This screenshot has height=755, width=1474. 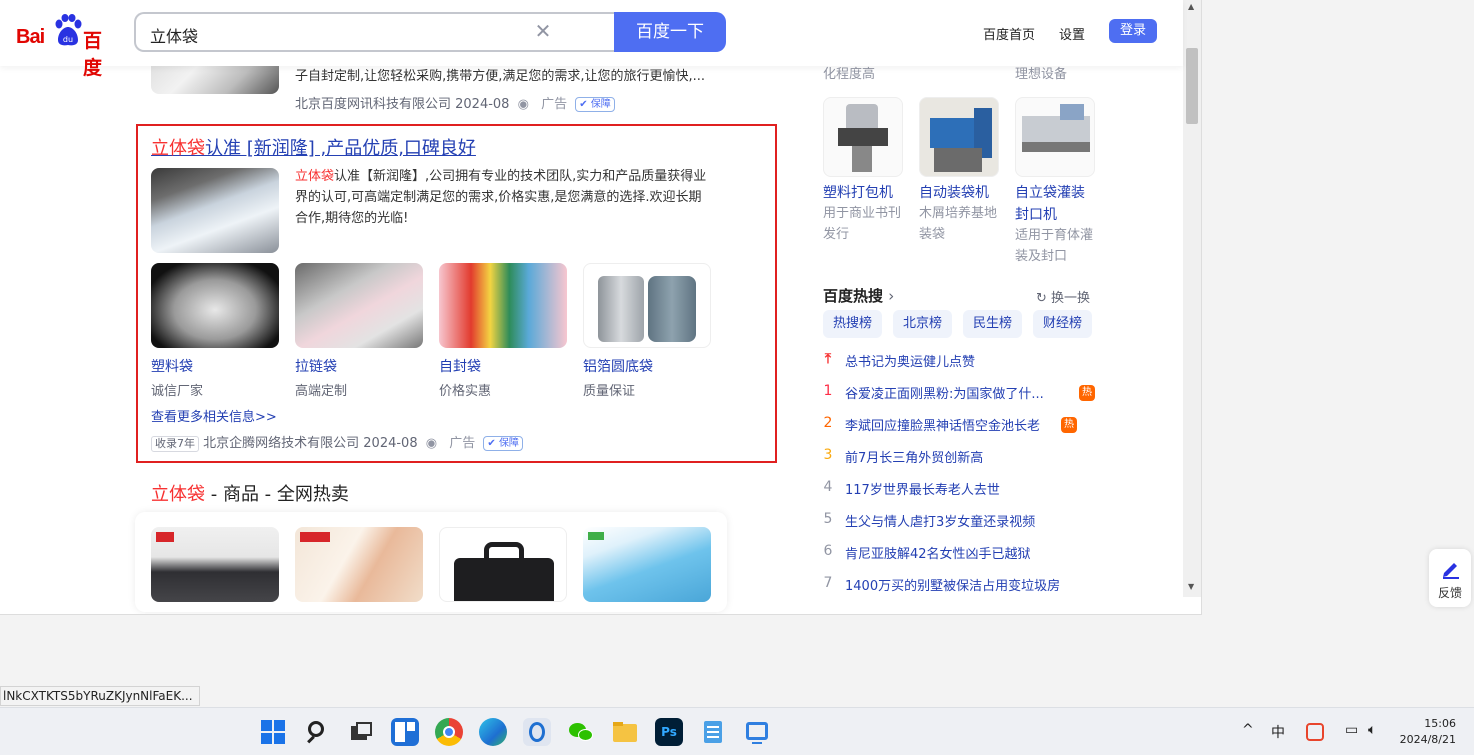 I want to click on notepad-icon, so click(x=713, y=732).